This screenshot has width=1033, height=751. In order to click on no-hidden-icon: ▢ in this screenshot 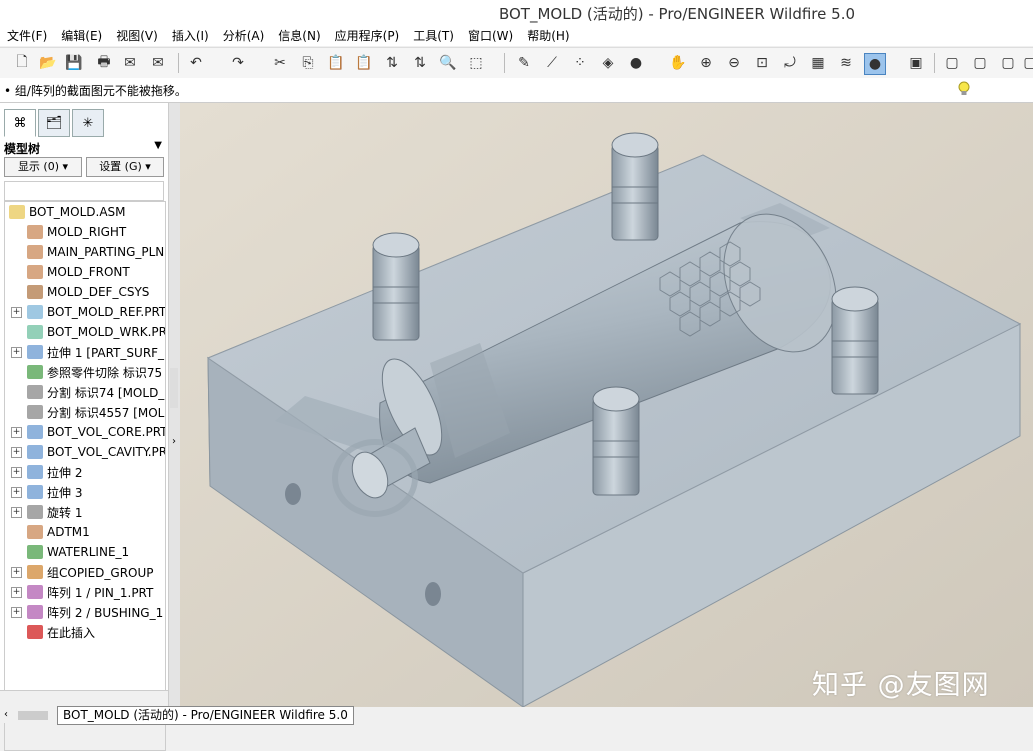, I will do `click(1008, 63)`.